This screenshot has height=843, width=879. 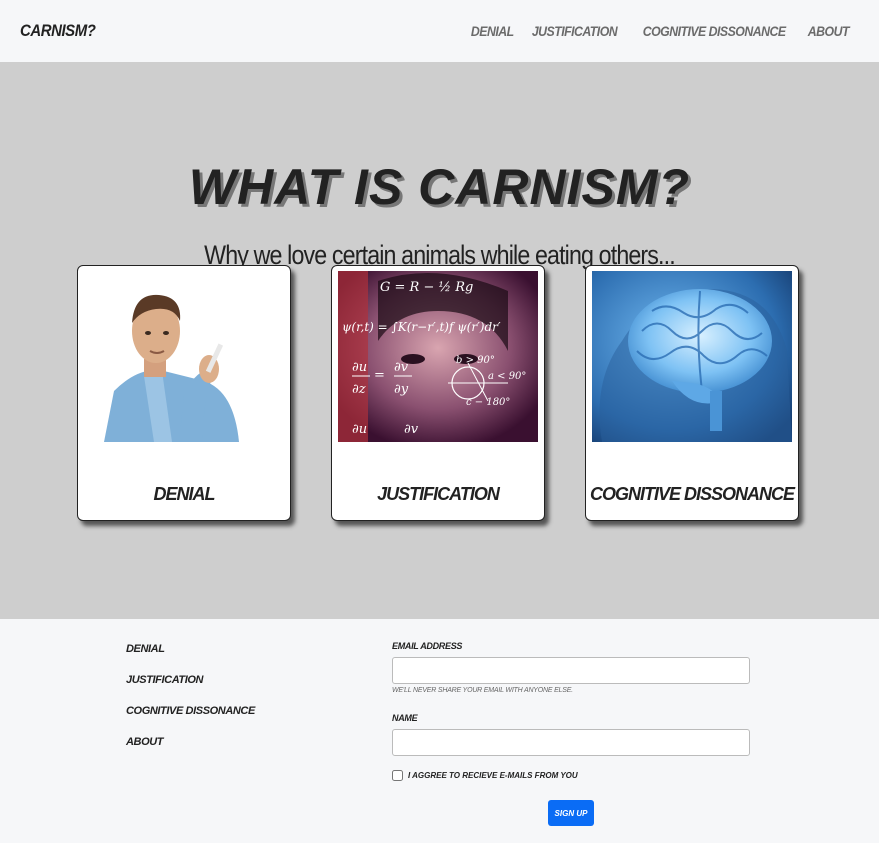 What do you see at coordinates (438, 494) in the screenshot?
I see `card-label-justification: Justification` at bounding box center [438, 494].